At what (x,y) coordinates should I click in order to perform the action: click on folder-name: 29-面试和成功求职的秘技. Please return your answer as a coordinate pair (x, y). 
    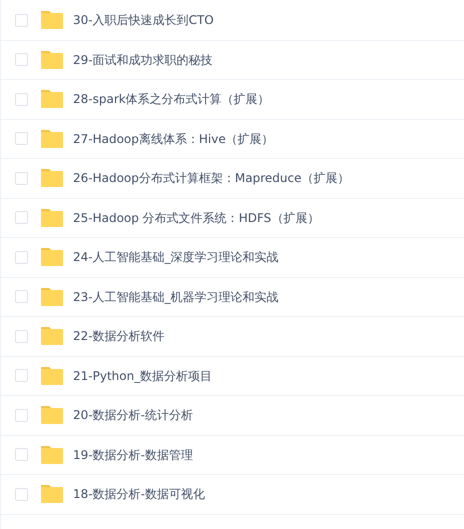
    Looking at the image, I should click on (143, 59).